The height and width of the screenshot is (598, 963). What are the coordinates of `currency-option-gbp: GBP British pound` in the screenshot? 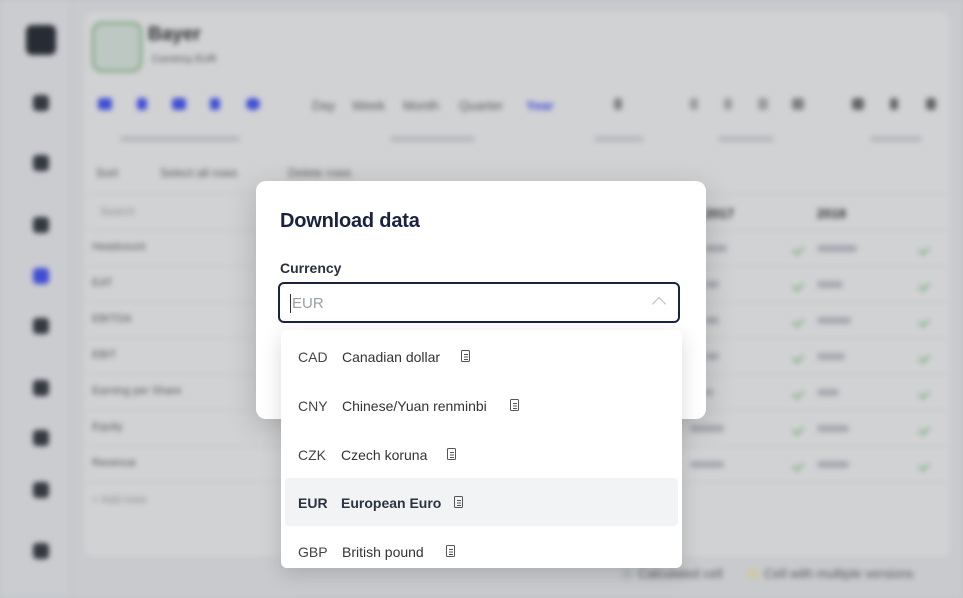 It's located at (481, 547).